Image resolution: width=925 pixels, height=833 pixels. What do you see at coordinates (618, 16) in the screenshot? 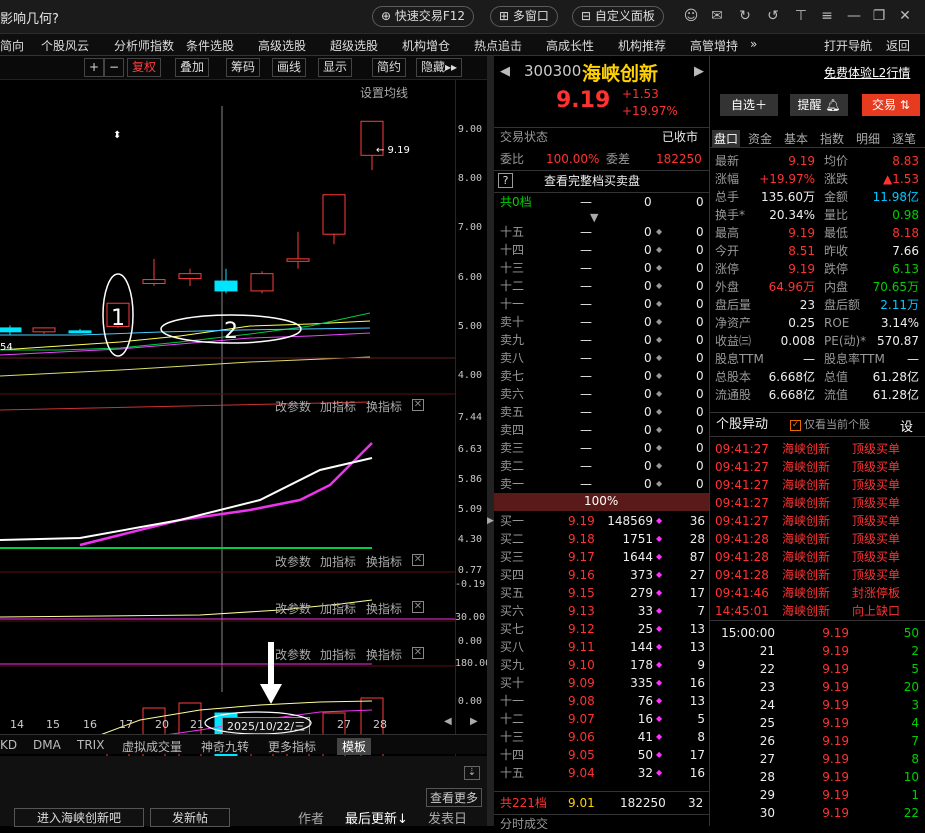
I see `custom-panel-button: ⊟ 自定义面板` at bounding box center [618, 16].